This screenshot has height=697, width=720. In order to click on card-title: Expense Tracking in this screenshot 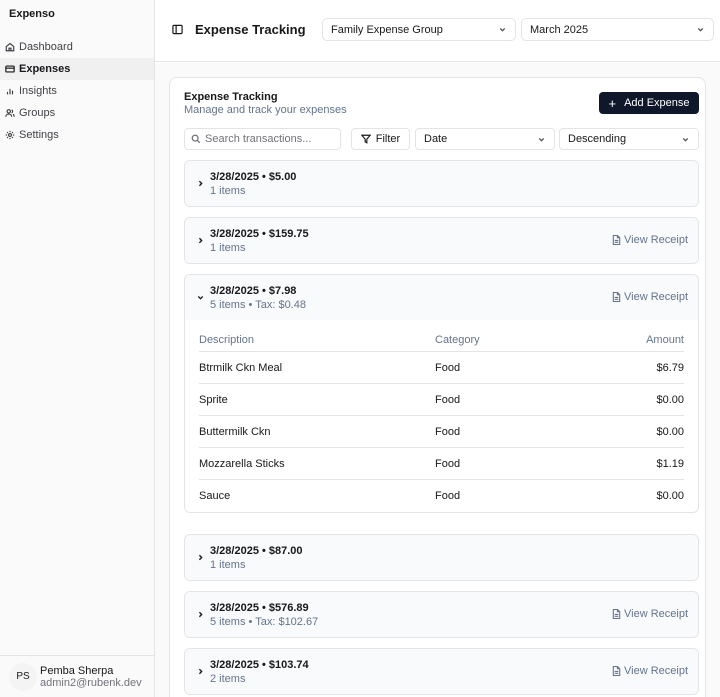, I will do `click(231, 97)`.